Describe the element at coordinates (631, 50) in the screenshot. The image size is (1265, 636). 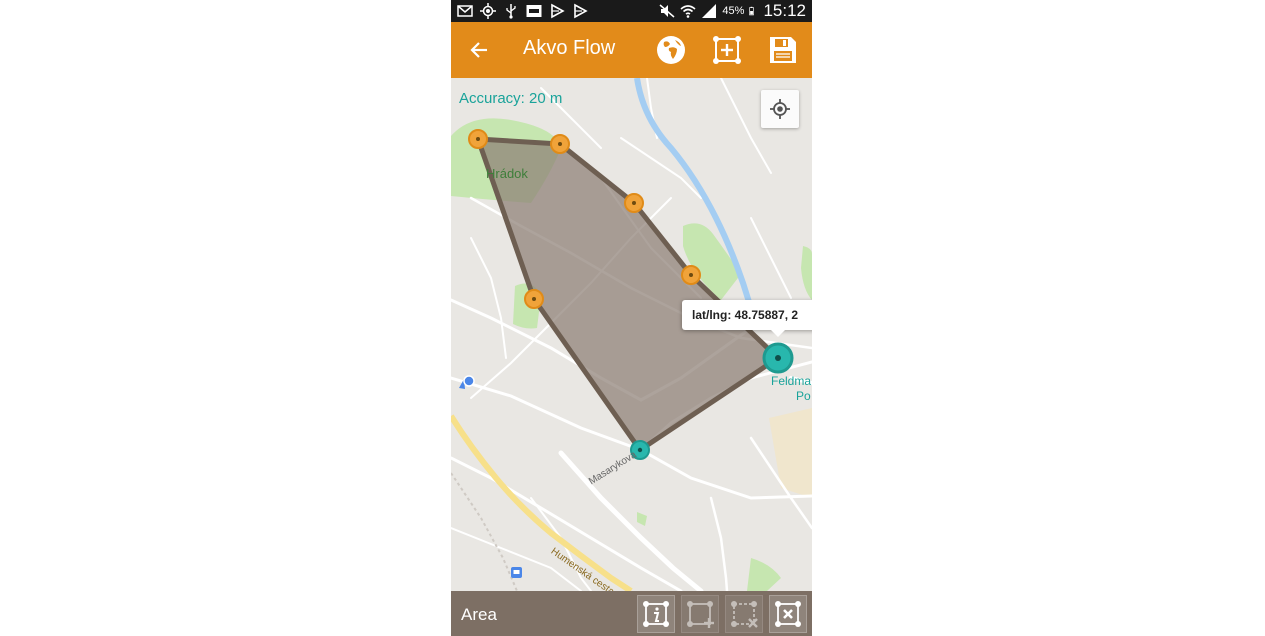
I see `app-bar: Akvo Flow` at that location.